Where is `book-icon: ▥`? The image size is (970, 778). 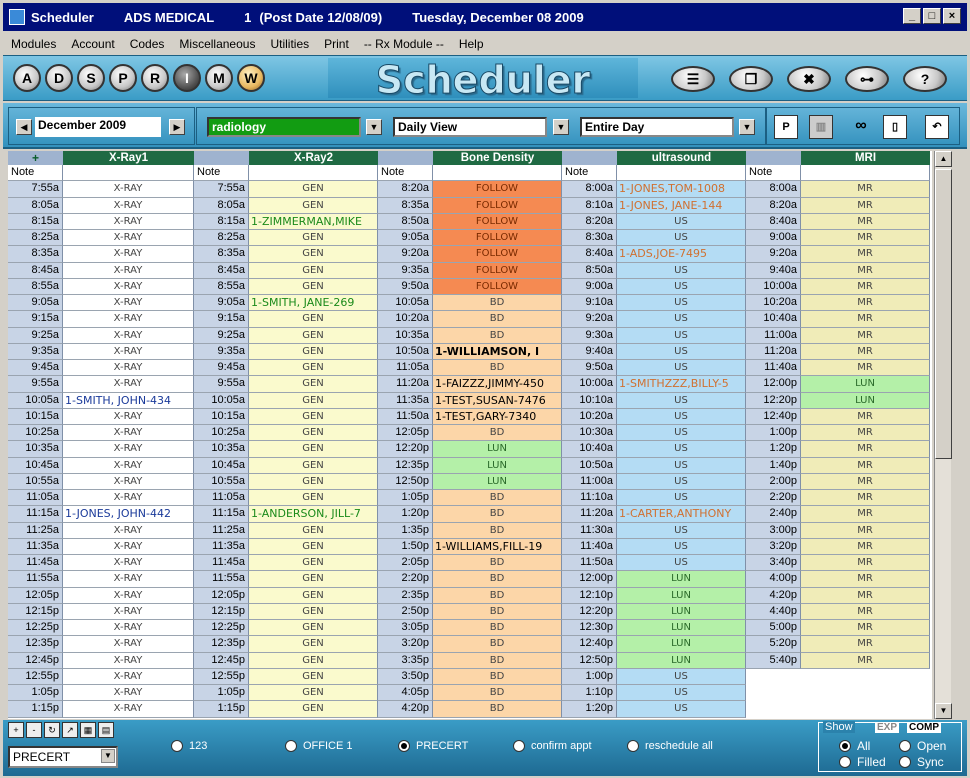
book-icon: ▥ is located at coordinates (821, 127).